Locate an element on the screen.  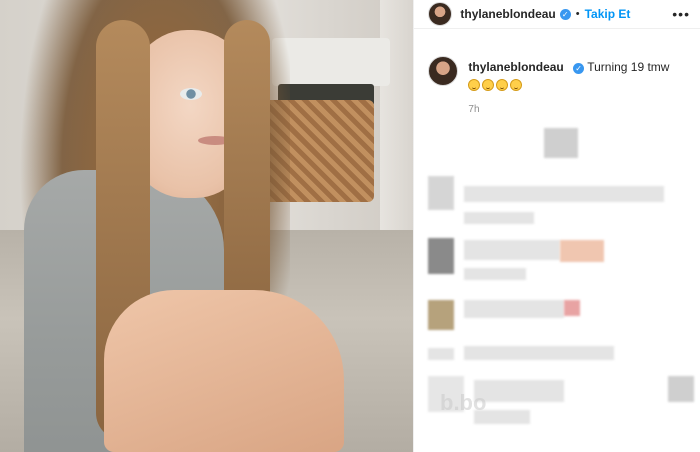
photo-pillar is located at coordinates (397, 115).